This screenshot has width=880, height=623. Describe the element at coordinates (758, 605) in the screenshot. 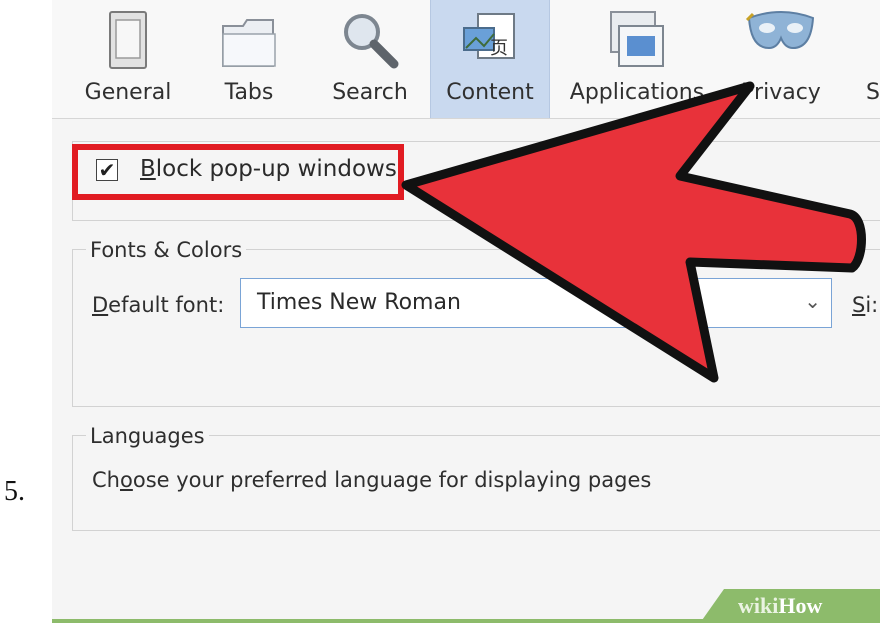

I see `wikihow-prefix: wiki` at that location.